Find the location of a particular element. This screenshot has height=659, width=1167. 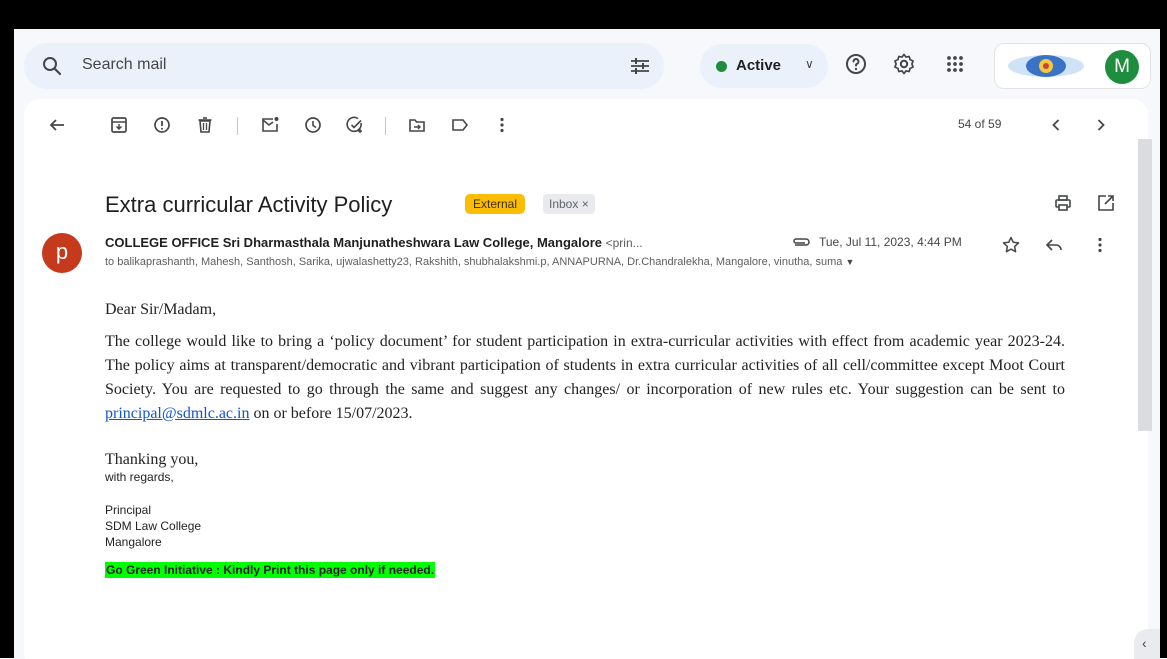

account-avatar: M is located at coordinates (1122, 67).